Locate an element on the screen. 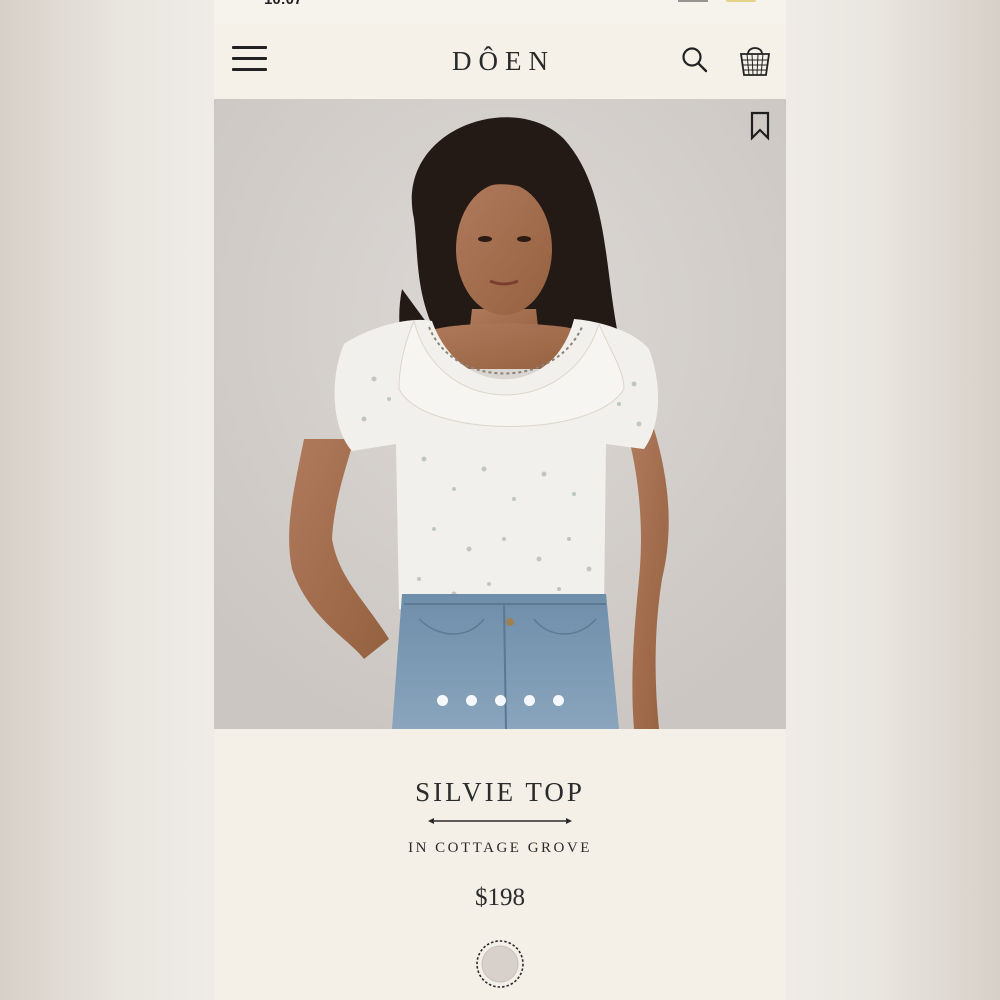  gallery-pagination is located at coordinates (500, 700).